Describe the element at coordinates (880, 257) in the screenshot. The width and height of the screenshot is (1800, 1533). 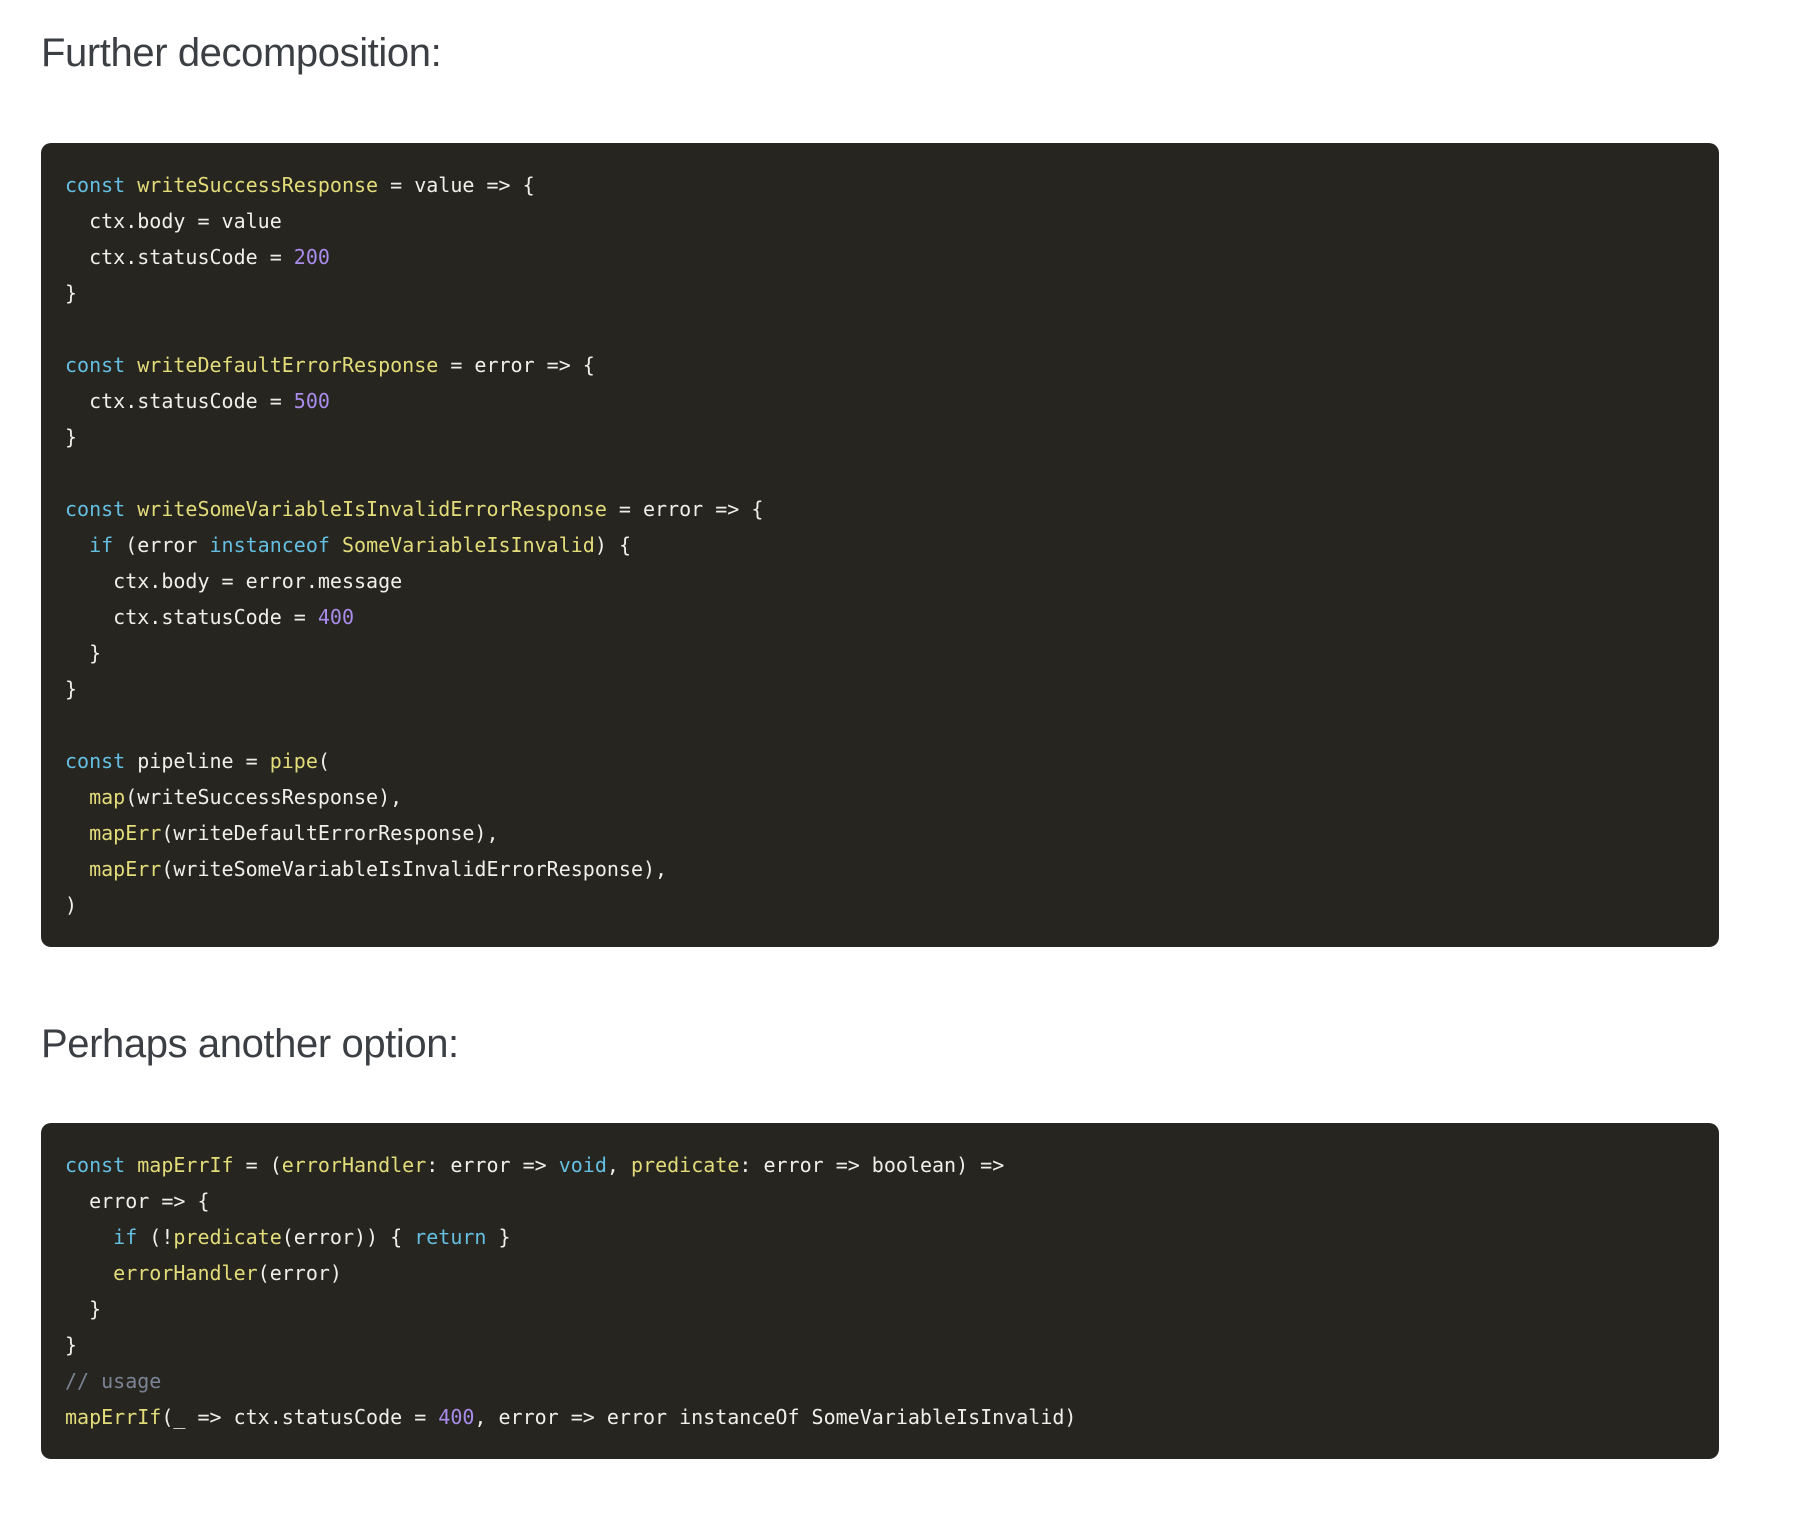
I see `code-line: ctx.statusCode = 200` at that location.